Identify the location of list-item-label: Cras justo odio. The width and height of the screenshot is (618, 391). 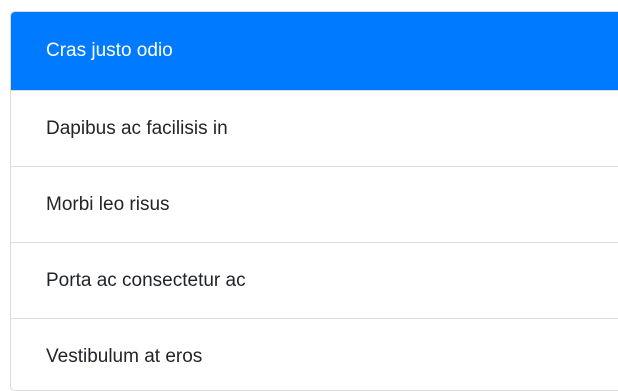
(109, 50).